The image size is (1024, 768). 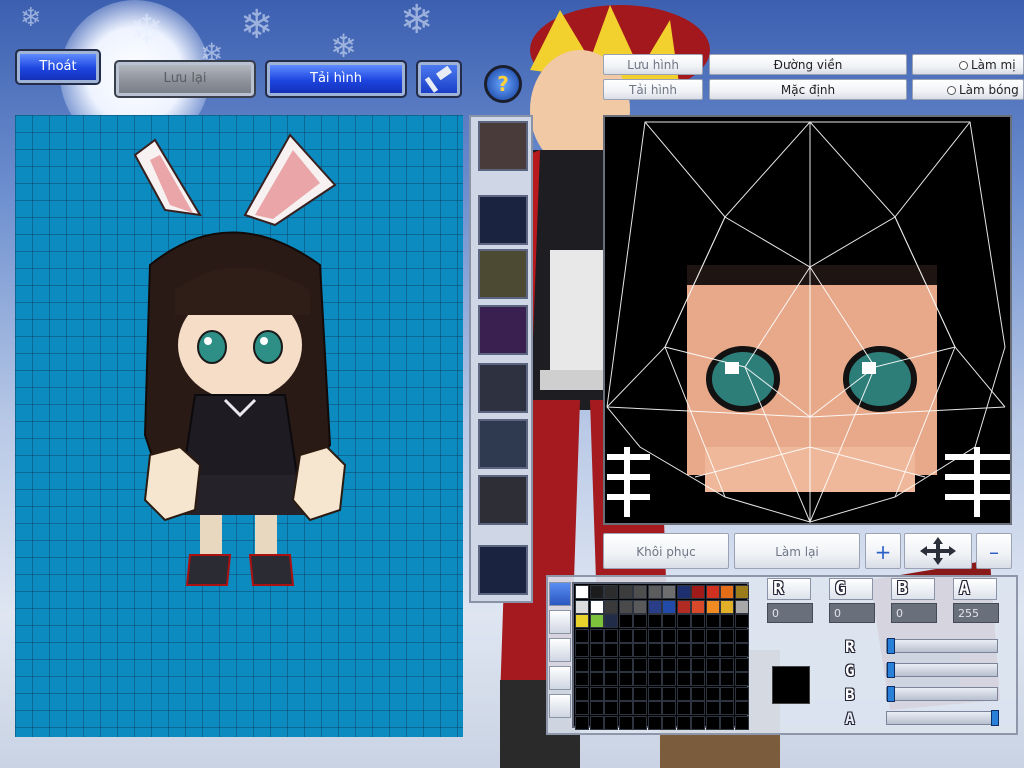 What do you see at coordinates (58, 67) in the screenshot?
I see `exit-button: Thoát` at bounding box center [58, 67].